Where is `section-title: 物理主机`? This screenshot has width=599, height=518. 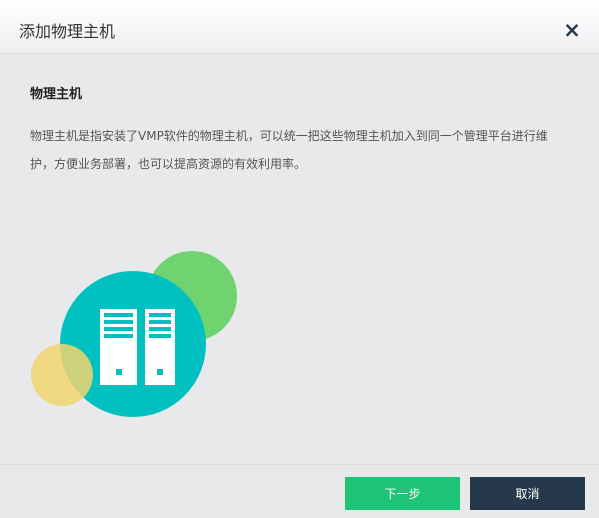 section-title: 物理主机 is located at coordinates (56, 94).